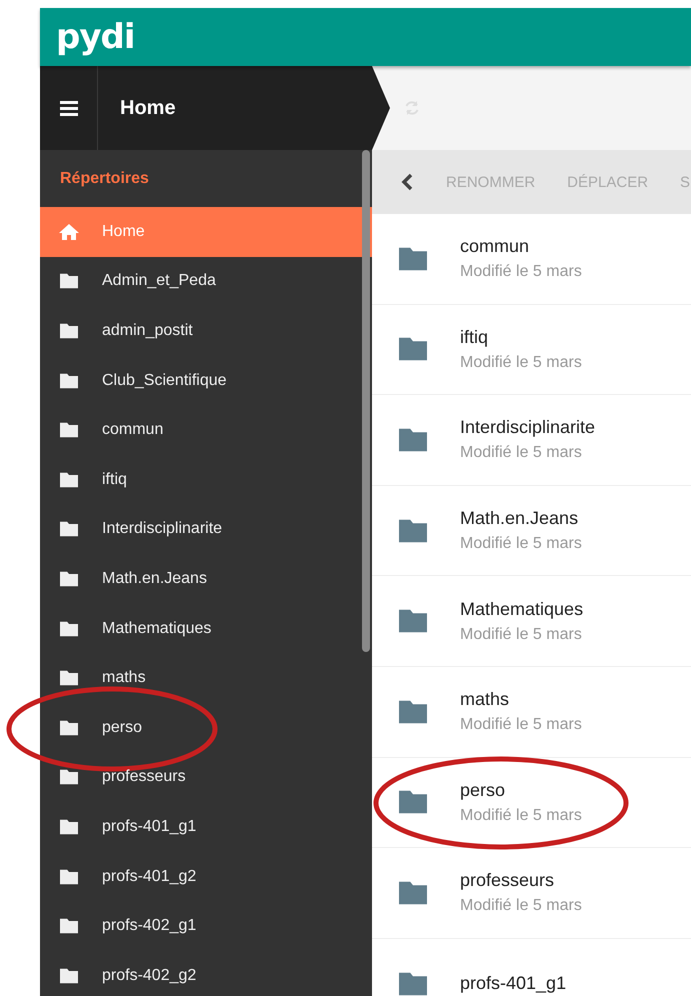 The image size is (691, 996). What do you see at coordinates (531, 440) in the screenshot?
I see `file-row: Interdisciplinarite Modifié le 5 mars` at bounding box center [531, 440].